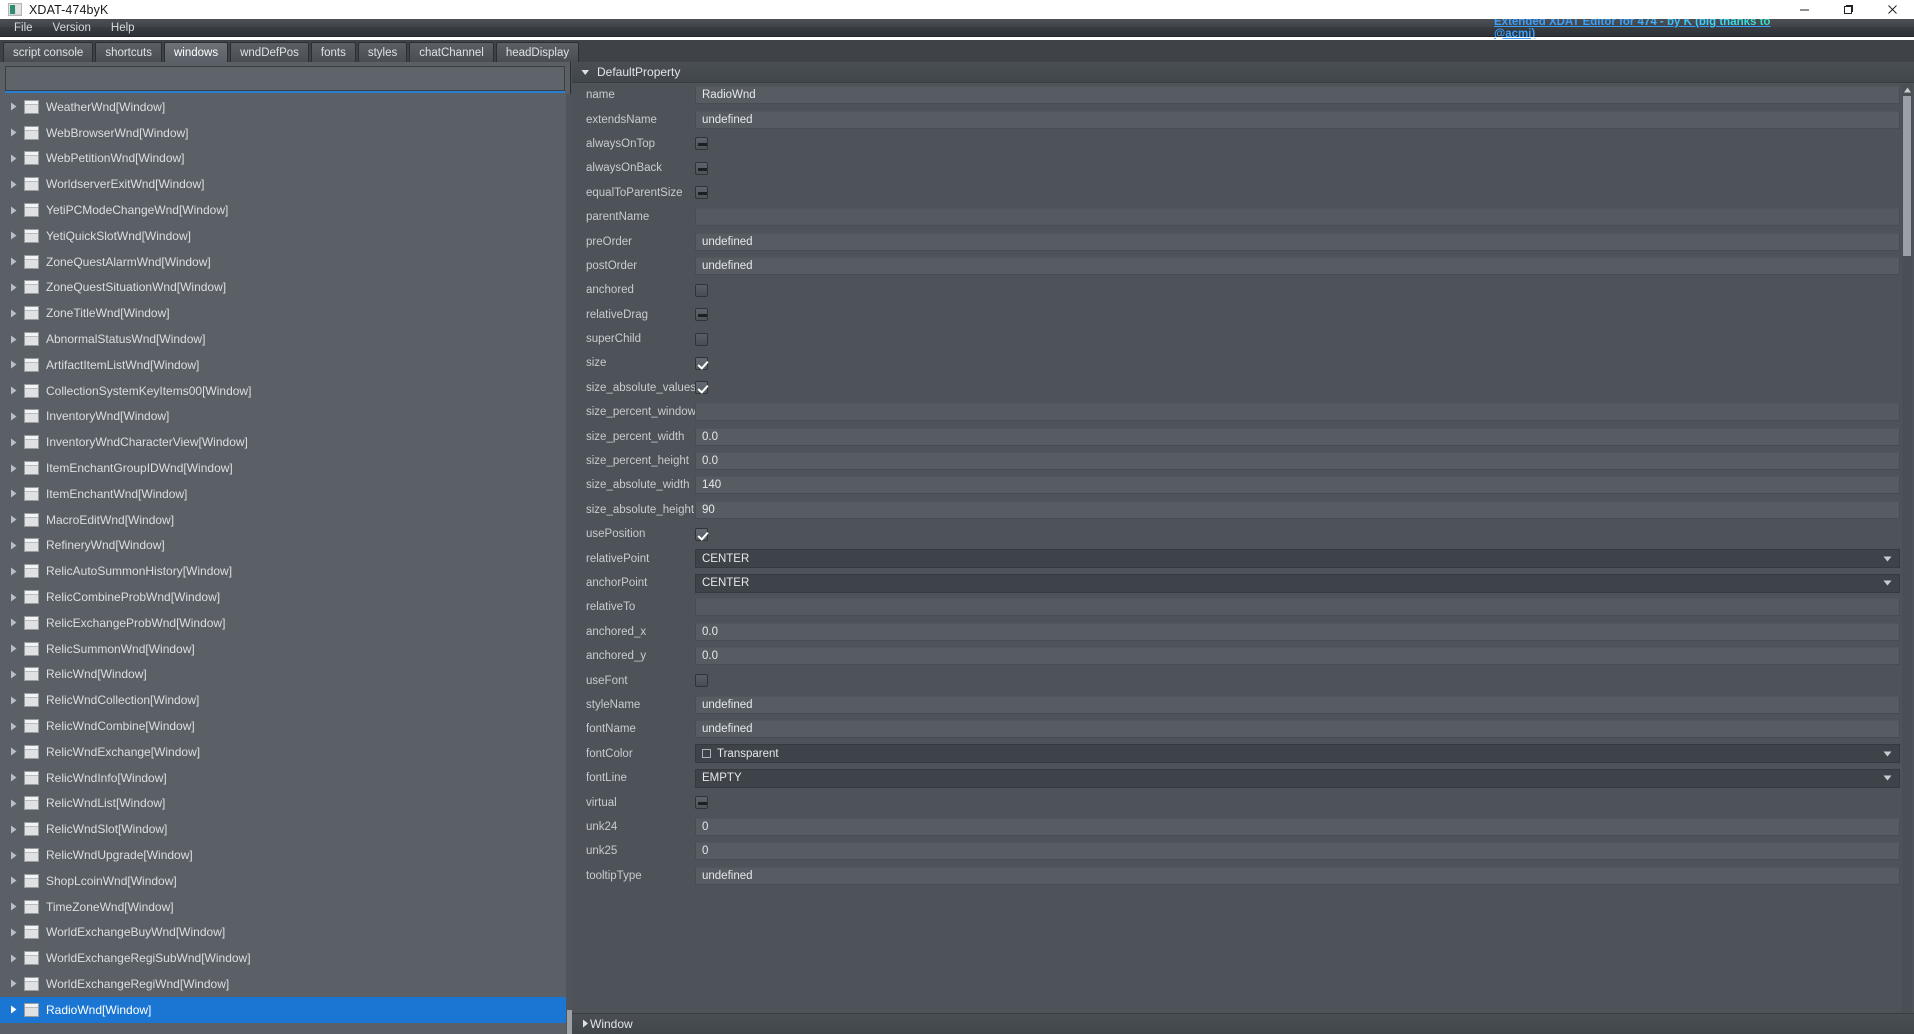 The width and height of the screenshot is (1914, 1034). What do you see at coordinates (285, 494) in the screenshot?
I see `tree-item: ItemEnchantWnd[Window]` at bounding box center [285, 494].